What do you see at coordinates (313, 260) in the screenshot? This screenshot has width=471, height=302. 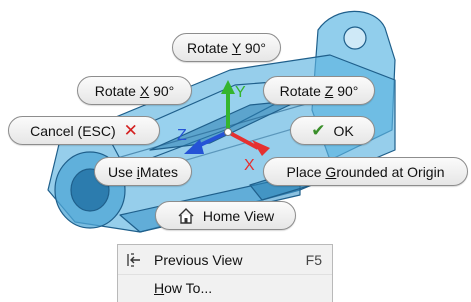 I see `previous-view-shortcut: F5` at bounding box center [313, 260].